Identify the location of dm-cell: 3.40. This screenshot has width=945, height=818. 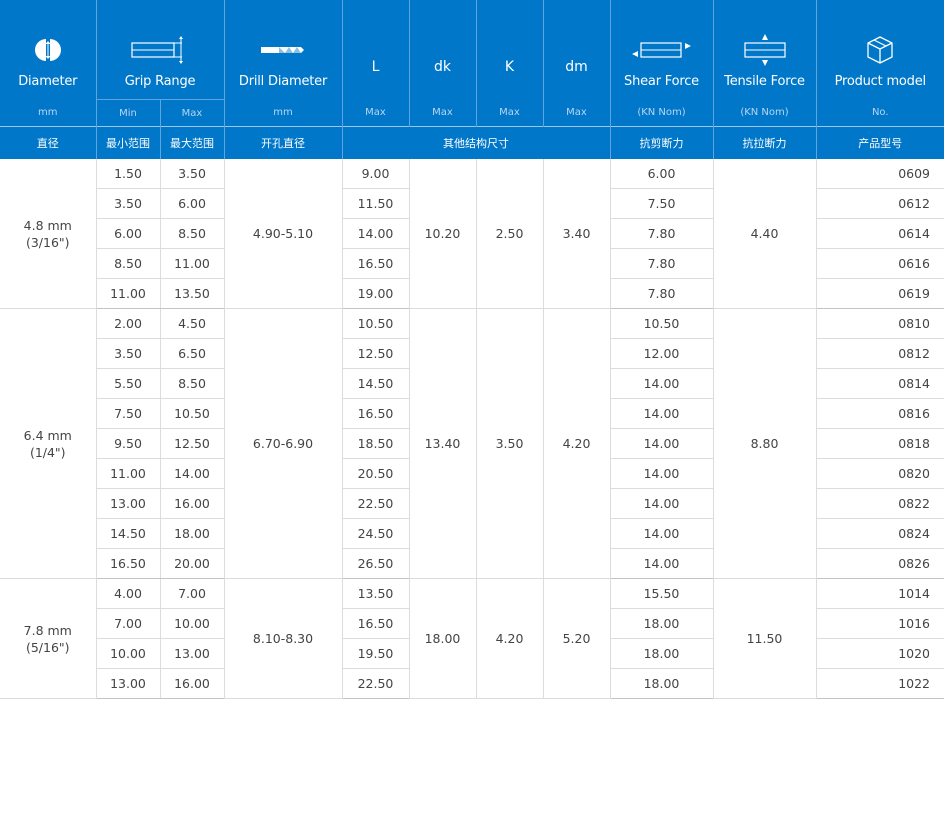
(576, 234).